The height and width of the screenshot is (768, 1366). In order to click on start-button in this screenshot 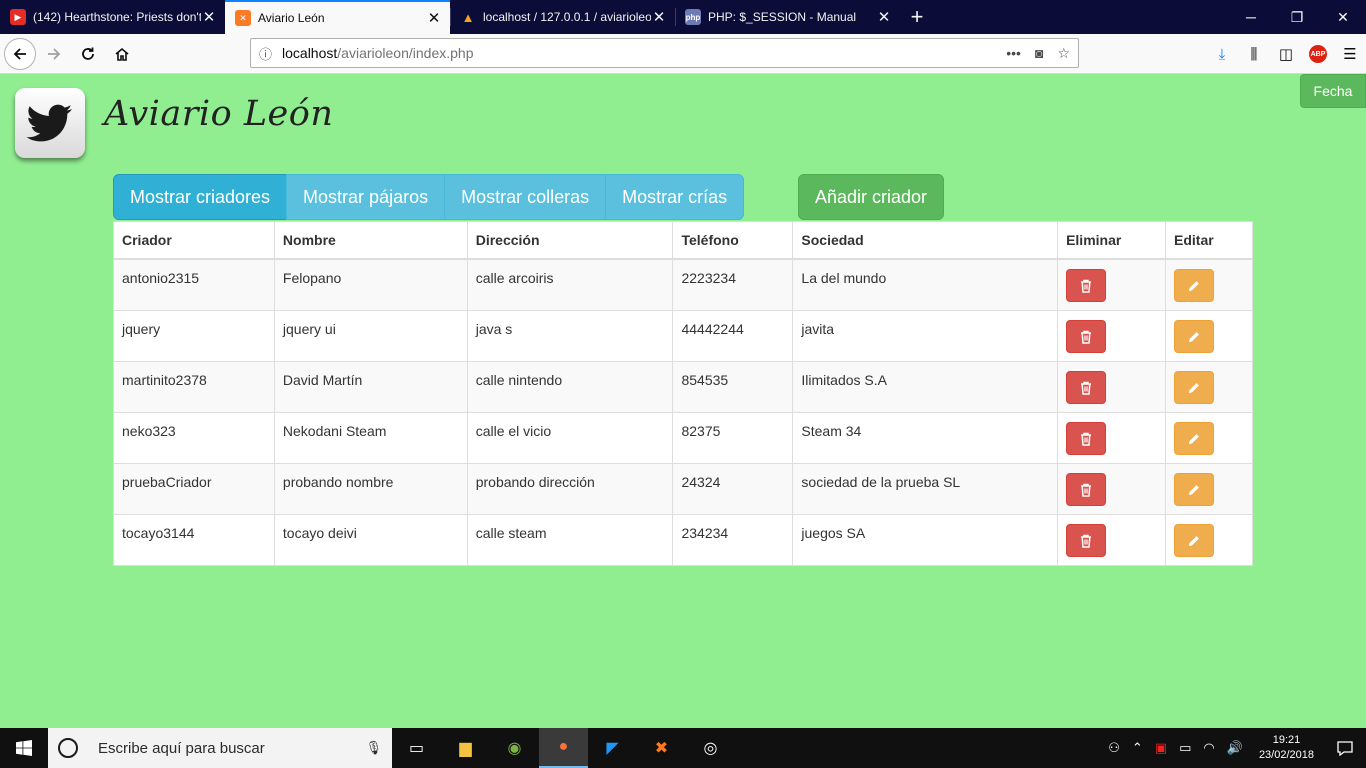, I will do `click(24, 748)`.